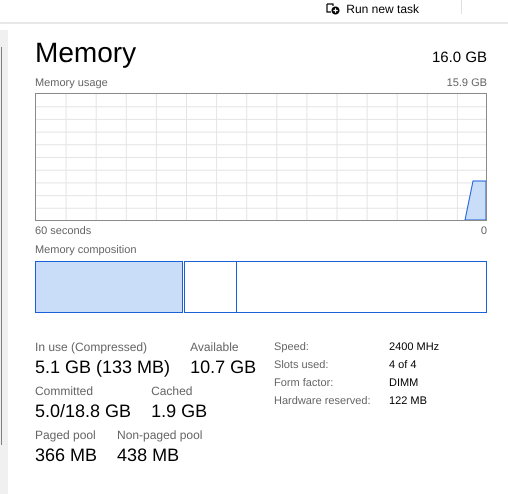 This screenshot has height=494, width=508. What do you see at coordinates (304, 383) in the screenshot?
I see `detail-label: Form factor:` at bounding box center [304, 383].